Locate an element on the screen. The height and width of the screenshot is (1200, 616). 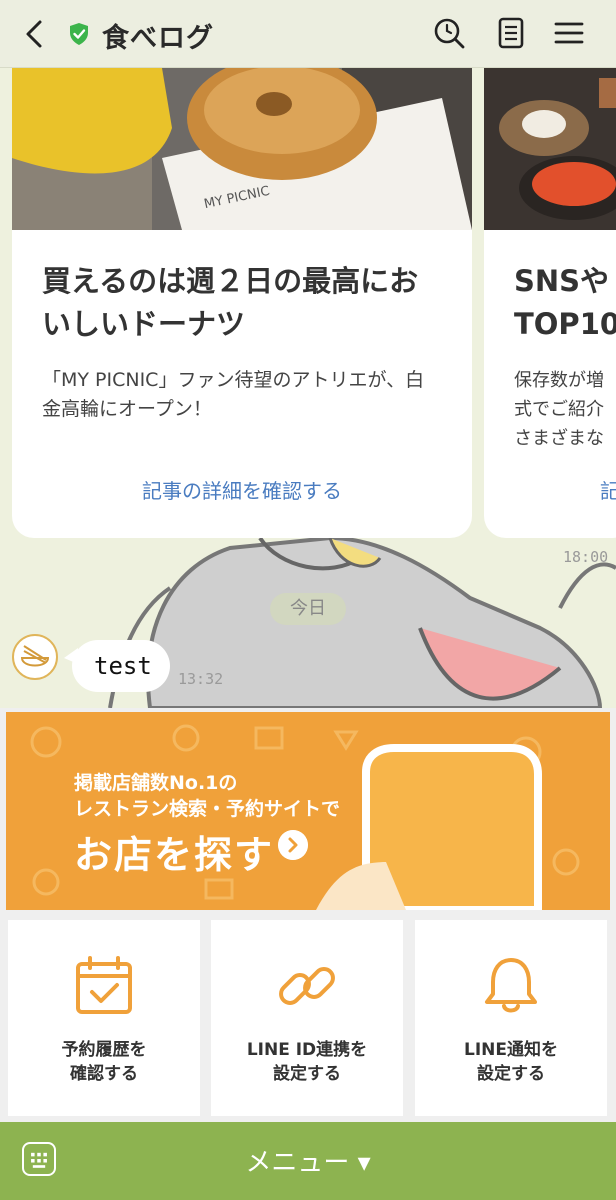
verified-shield-icon is located at coordinates (79, 34).